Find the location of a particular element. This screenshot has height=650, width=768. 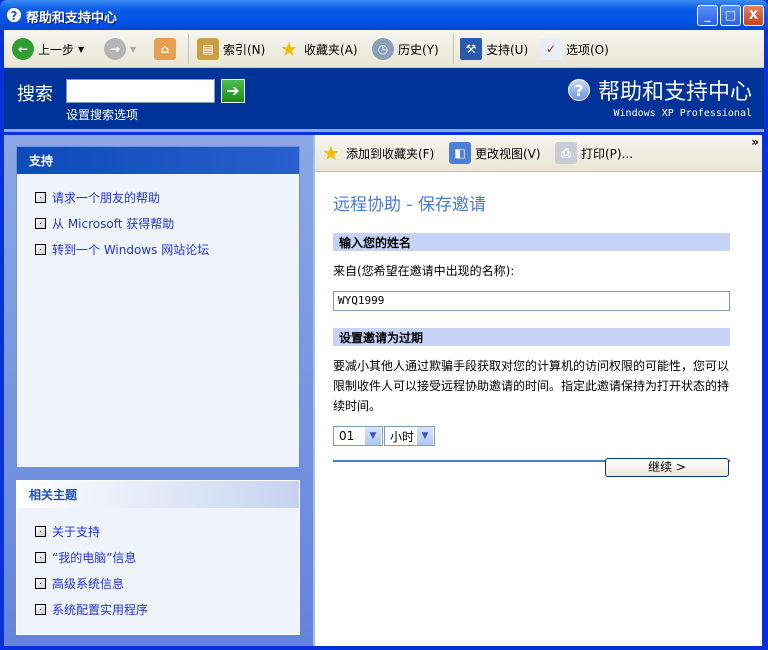

forward-arrow-icon: → is located at coordinates (115, 49).